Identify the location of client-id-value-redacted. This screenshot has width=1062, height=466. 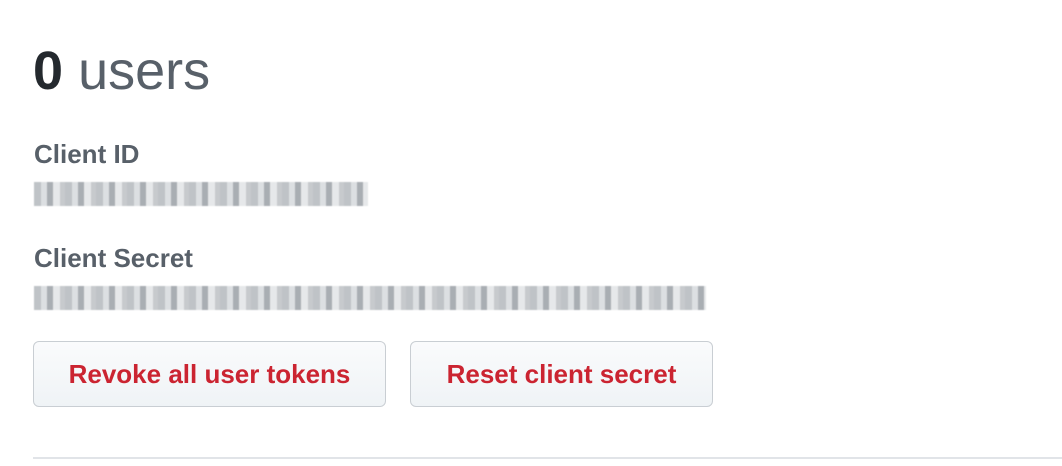
(201, 194).